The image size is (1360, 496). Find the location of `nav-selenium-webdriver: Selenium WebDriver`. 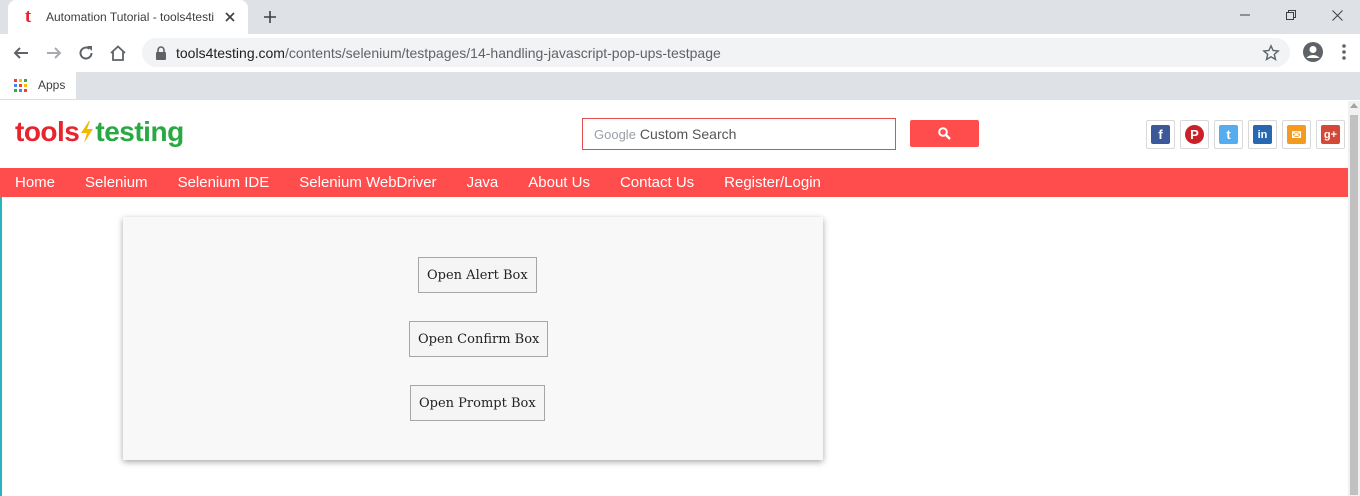

nav-selenium-webdriver: Selenium WebDriver is located at coordinates (367, 182).